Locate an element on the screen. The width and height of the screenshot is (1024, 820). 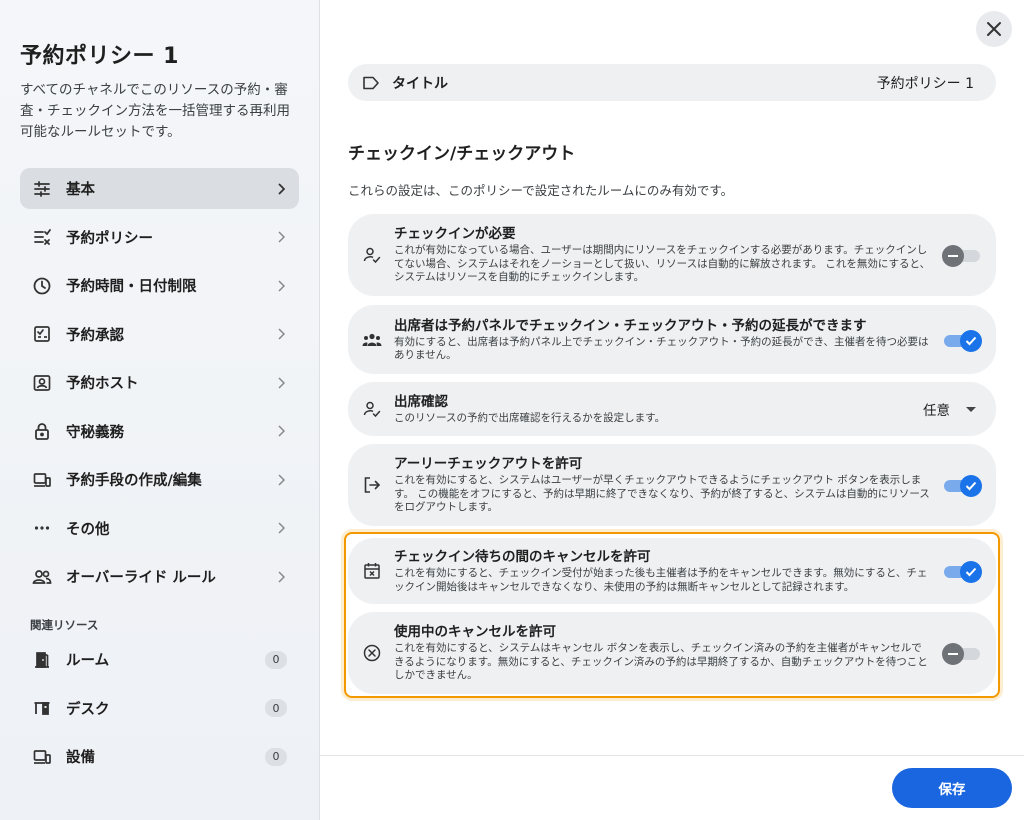
sidebar-item-create-edit: 予約手段の作成/編集 is located at coordinates (159, 479).